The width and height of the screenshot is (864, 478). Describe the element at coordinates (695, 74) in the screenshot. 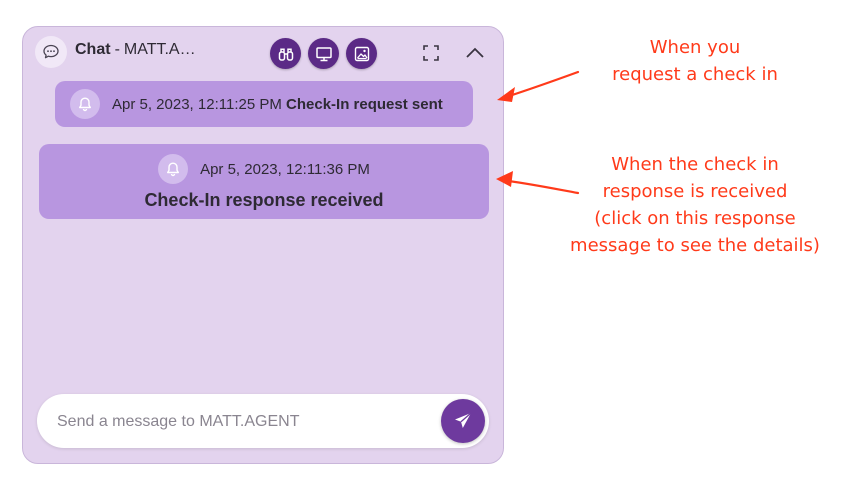

I see `annotation-line: request a check in` at that location.